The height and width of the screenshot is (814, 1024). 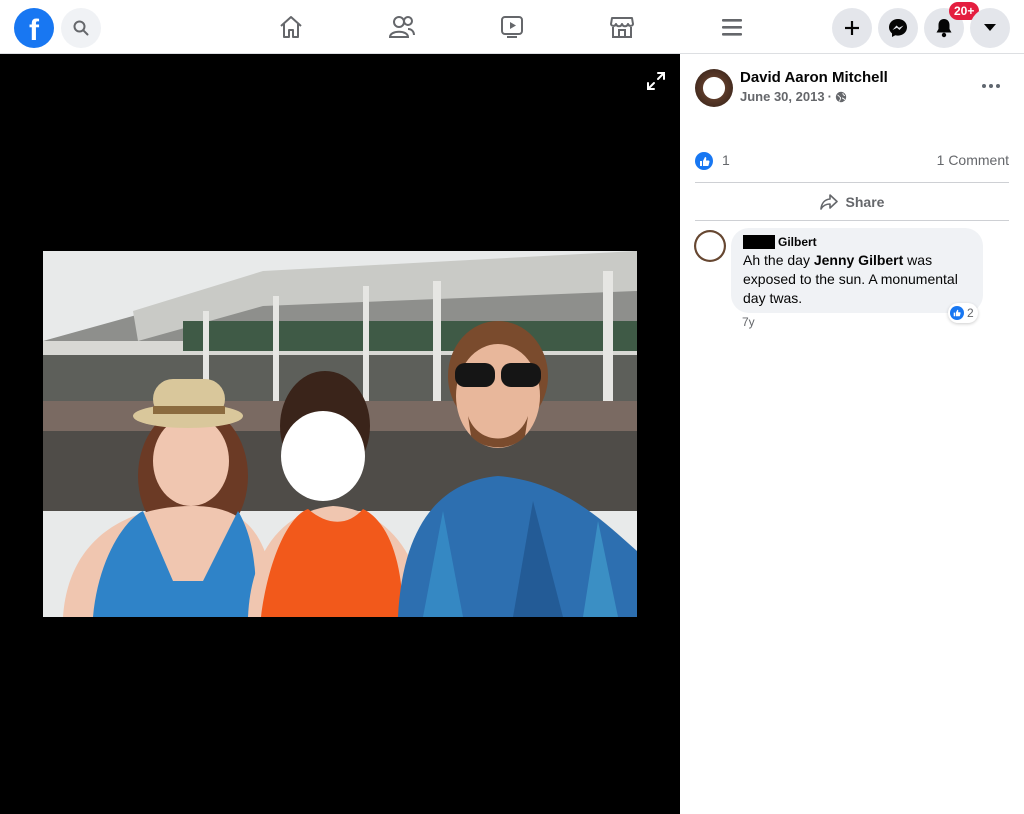 I want to click on watch-icon, so click(x=512, y=27).